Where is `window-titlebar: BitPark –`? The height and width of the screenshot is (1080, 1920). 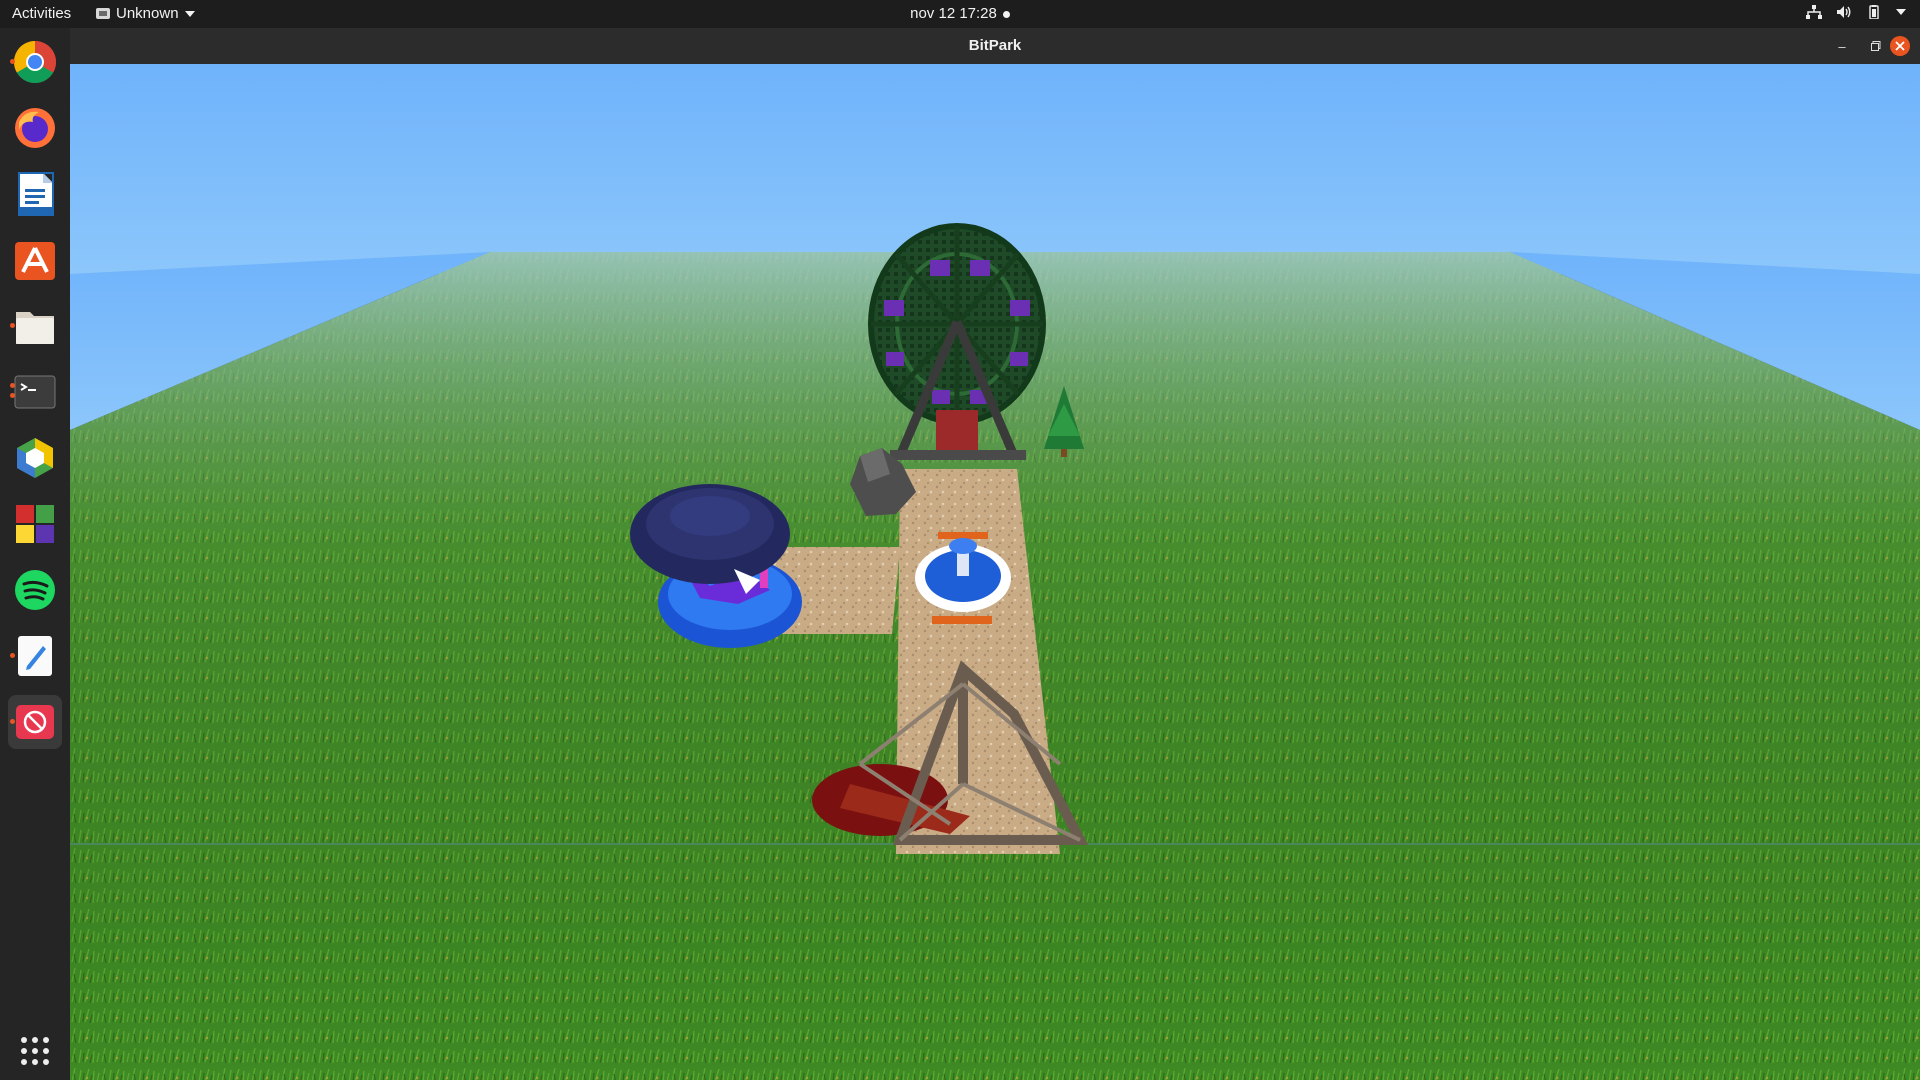 window-titlebar: BitPark – is located at coordinates (995, 46).